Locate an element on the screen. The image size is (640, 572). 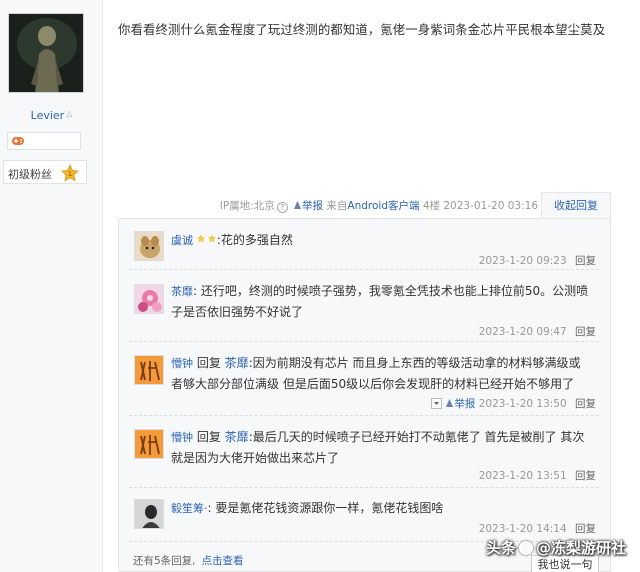
author-name: Levier △ is located at coordinates (51, 115).